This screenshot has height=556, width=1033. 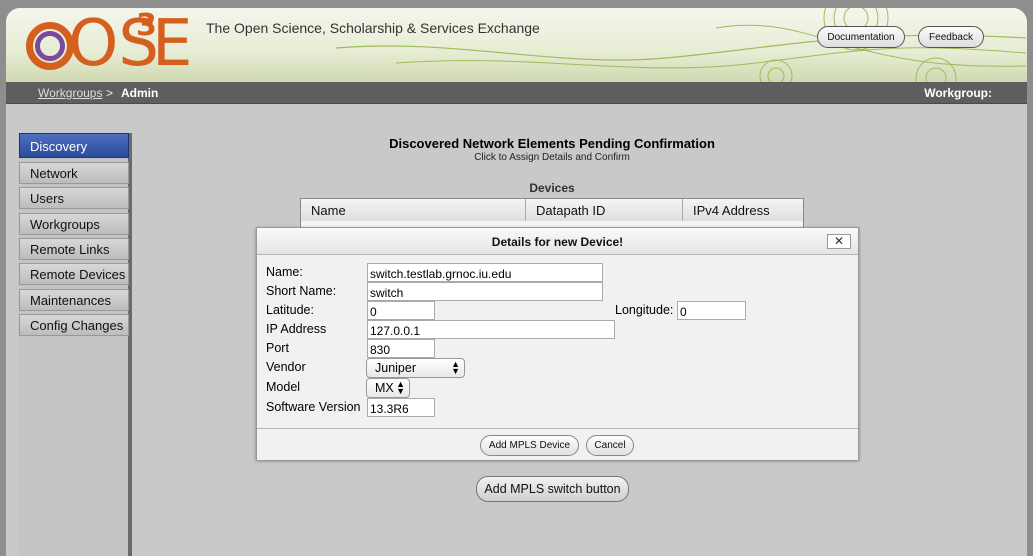 I want to click on documentation-button: Documentation, so click(x=861, y=37).